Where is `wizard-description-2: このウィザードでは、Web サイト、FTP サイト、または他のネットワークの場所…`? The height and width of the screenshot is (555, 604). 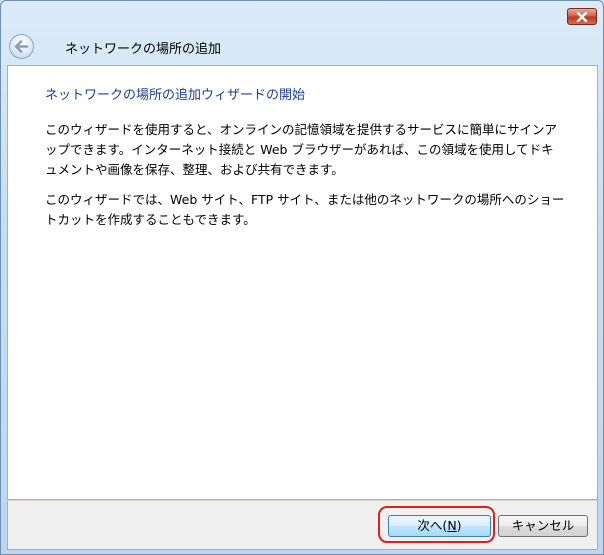 wizard-description-2: このウィザードでは、Web サイト、FTP サイト、または他のネットワークの場所… is located at coordinates (305, 209).